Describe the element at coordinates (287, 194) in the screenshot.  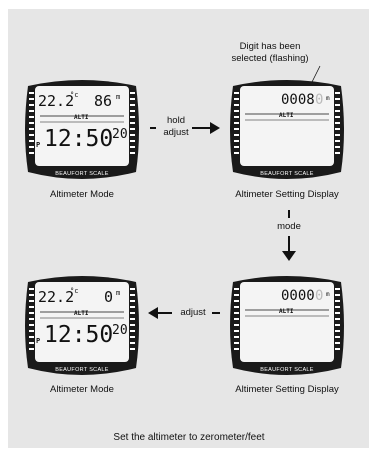
I see `caption-setting-display-top: Altimeter Setting Display` at that location.